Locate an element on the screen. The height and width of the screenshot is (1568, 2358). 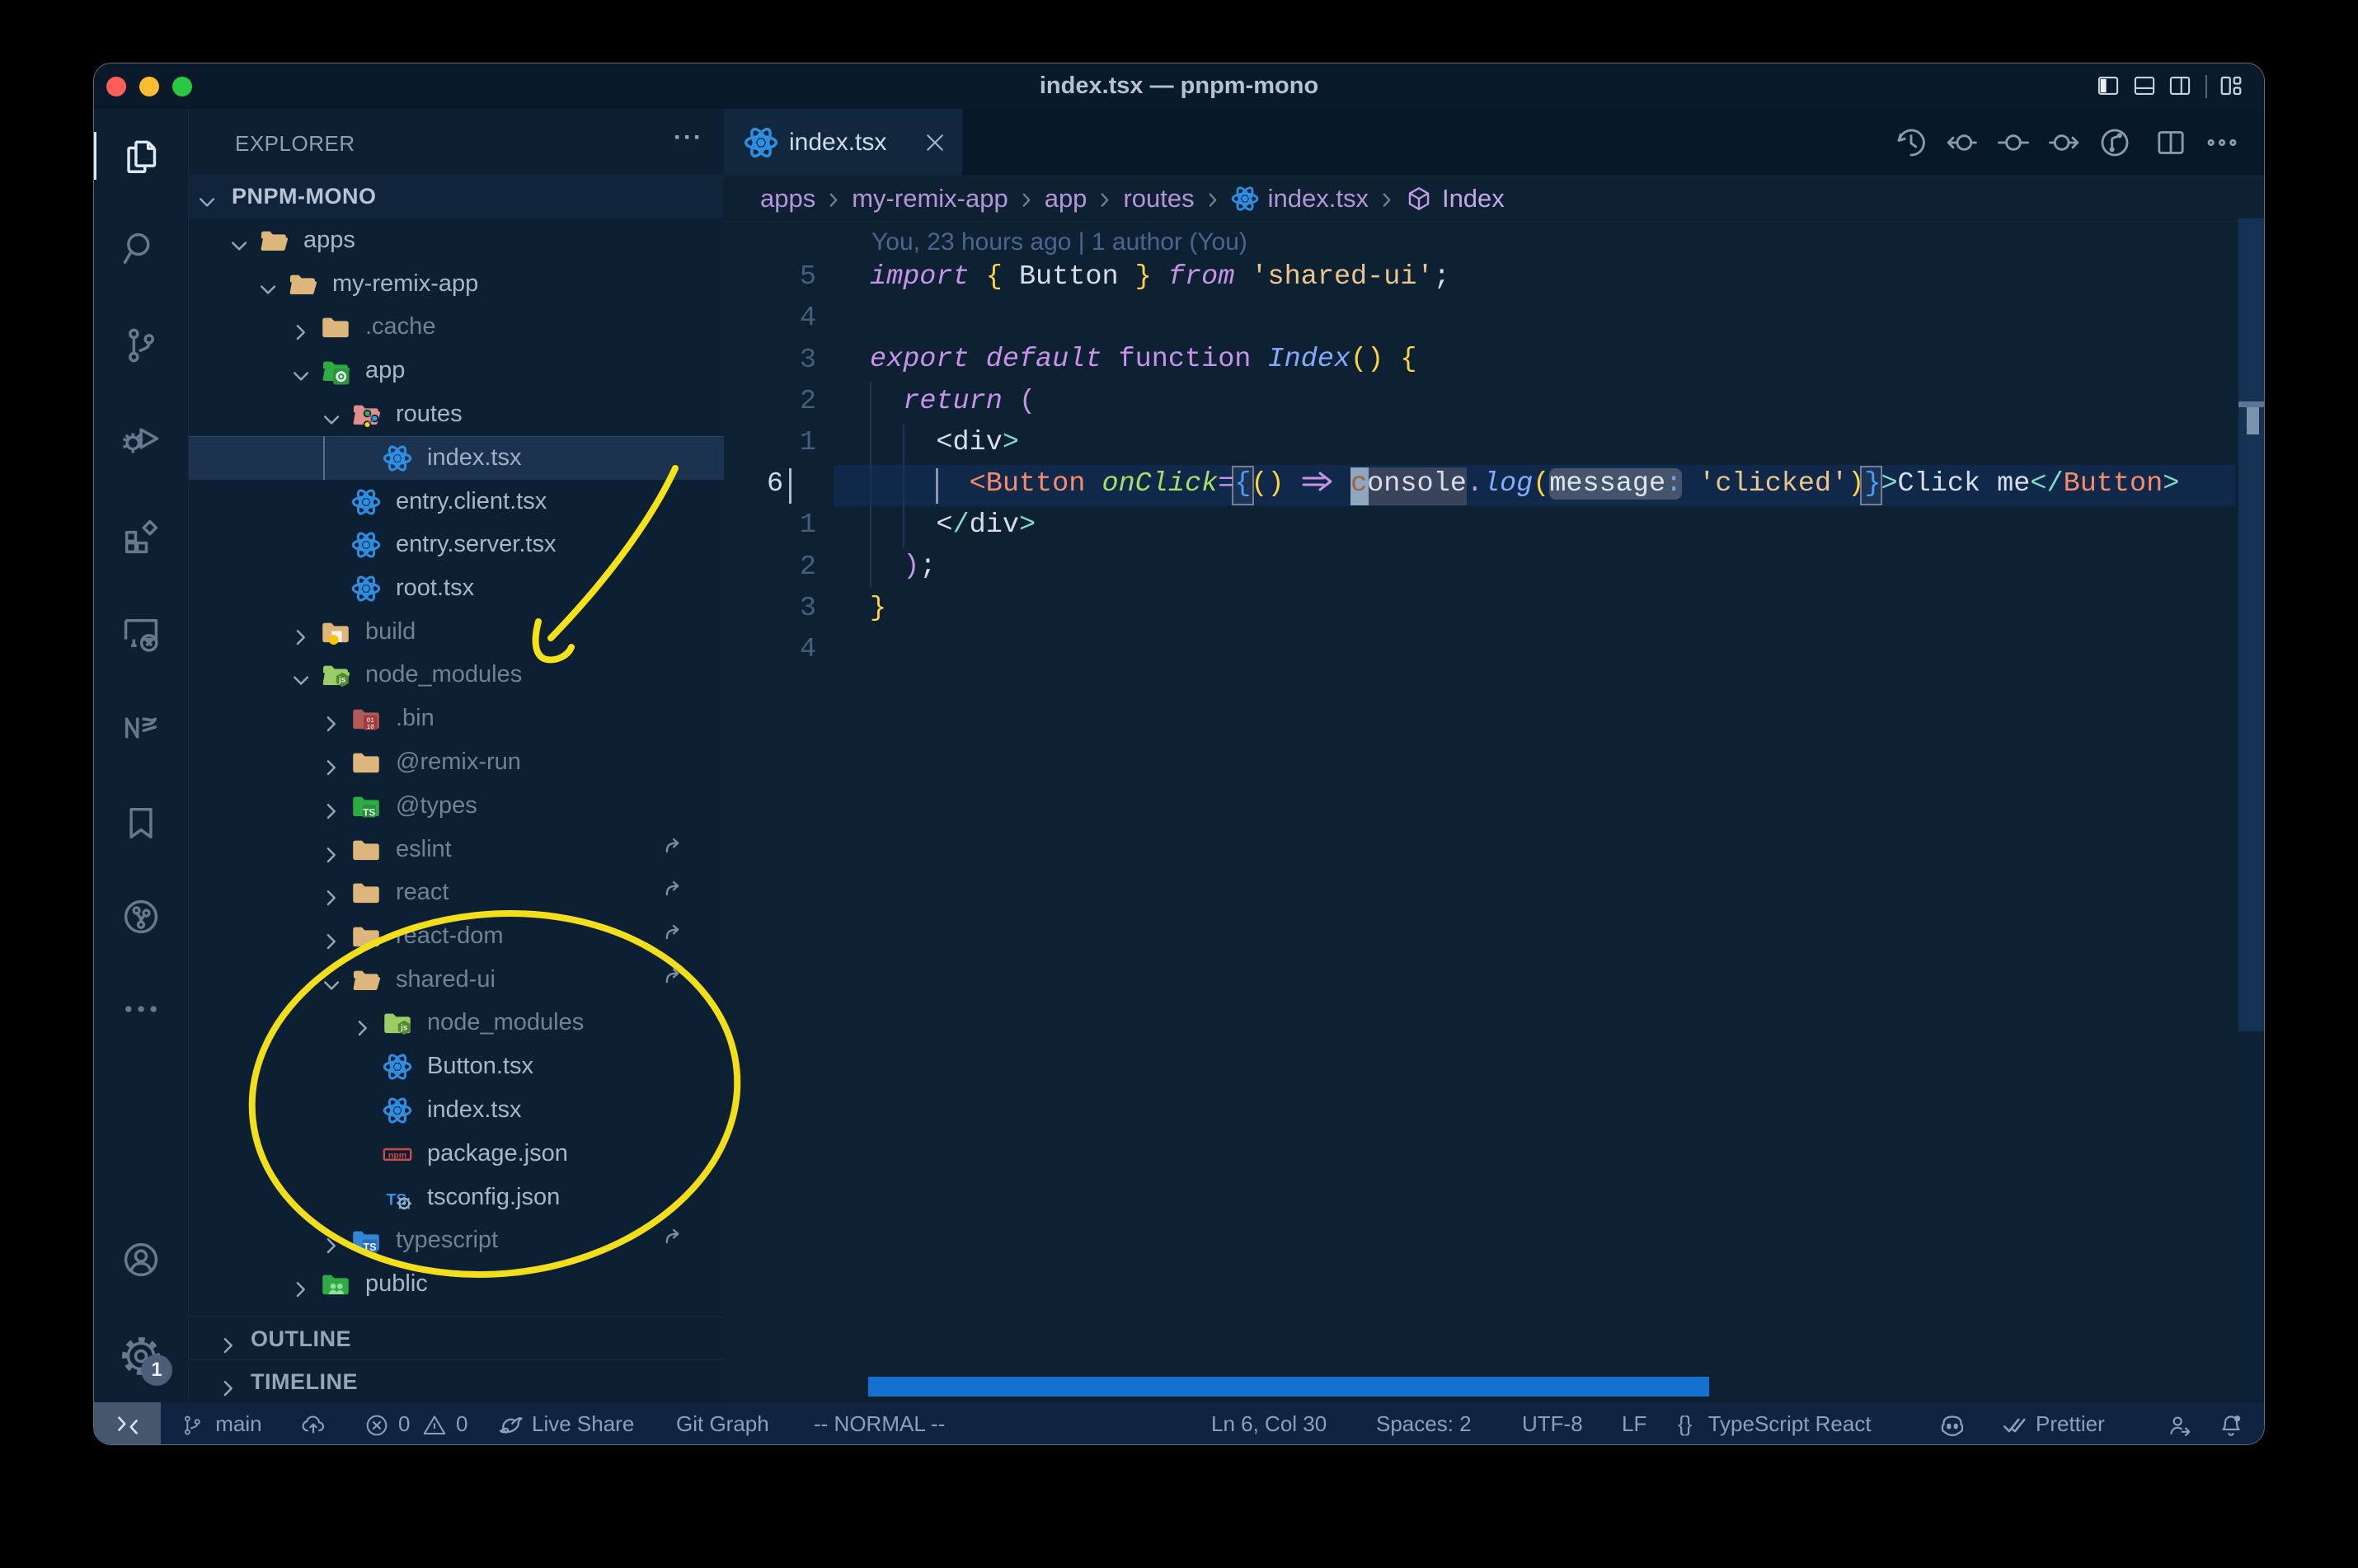
svg-text: npm is located at coordinates (397, 1155).